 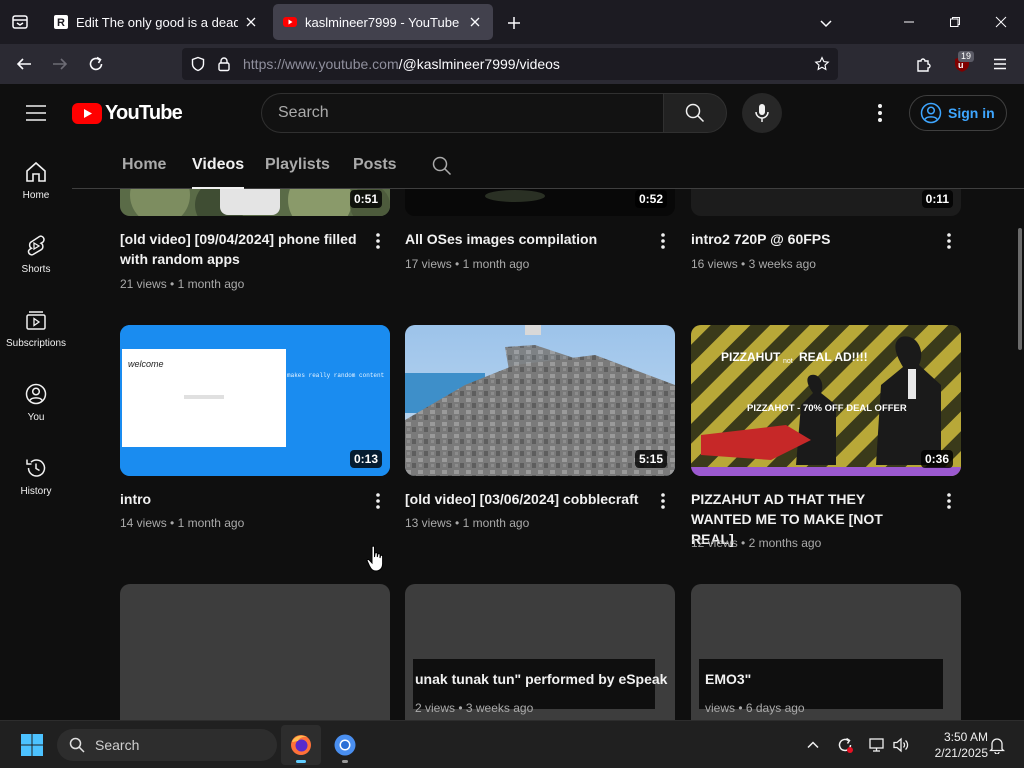 I want to click on chromium-icon, so click(x=345, y=745).